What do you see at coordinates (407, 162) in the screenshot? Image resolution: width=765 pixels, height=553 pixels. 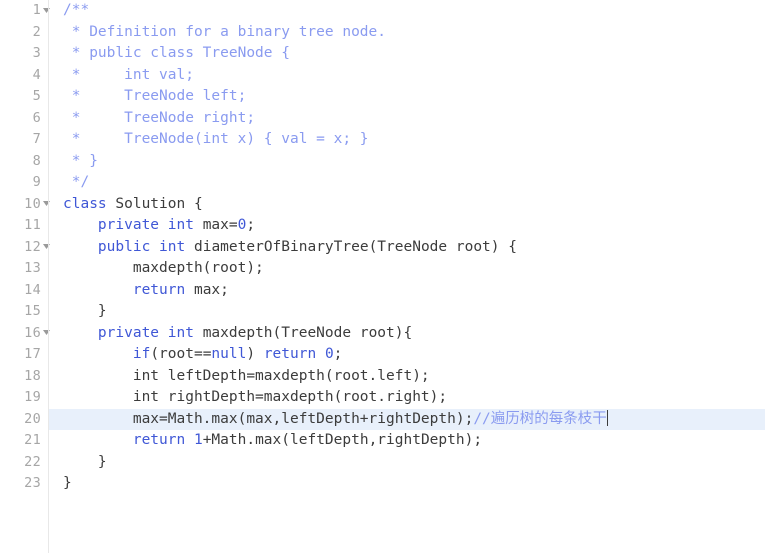 I see `code-line: * }` at bounding box center [407, 162].